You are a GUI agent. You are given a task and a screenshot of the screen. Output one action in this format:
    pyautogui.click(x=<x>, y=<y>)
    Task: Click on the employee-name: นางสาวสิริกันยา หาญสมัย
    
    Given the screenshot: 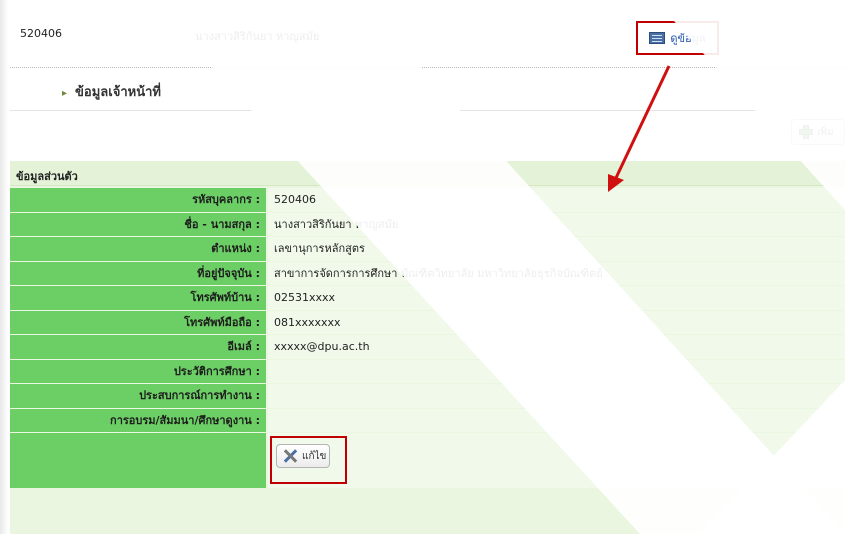 What is the action you would take?
    pyautogui.click(x=257, y=36)
    